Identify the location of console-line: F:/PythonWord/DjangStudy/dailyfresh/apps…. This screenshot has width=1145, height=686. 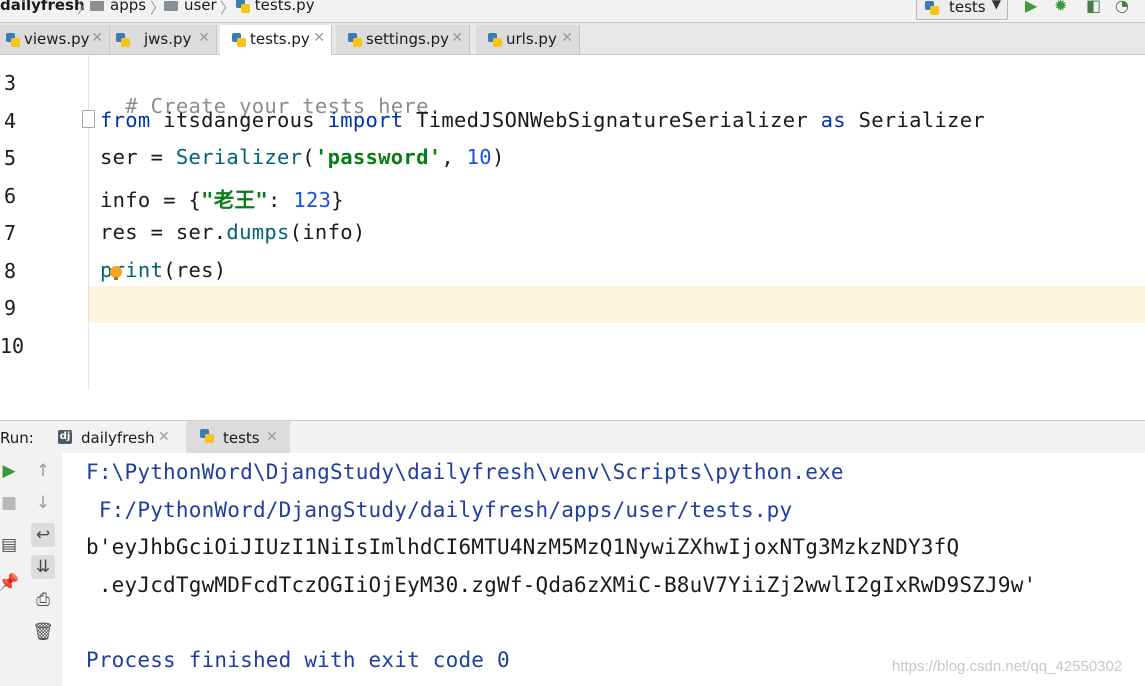
(439, 510).